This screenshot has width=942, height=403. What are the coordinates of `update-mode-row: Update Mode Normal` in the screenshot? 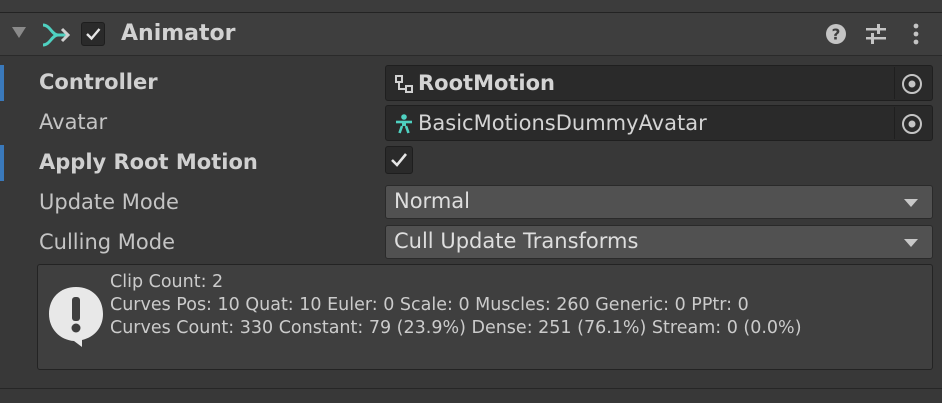 It's located at (471, 205).